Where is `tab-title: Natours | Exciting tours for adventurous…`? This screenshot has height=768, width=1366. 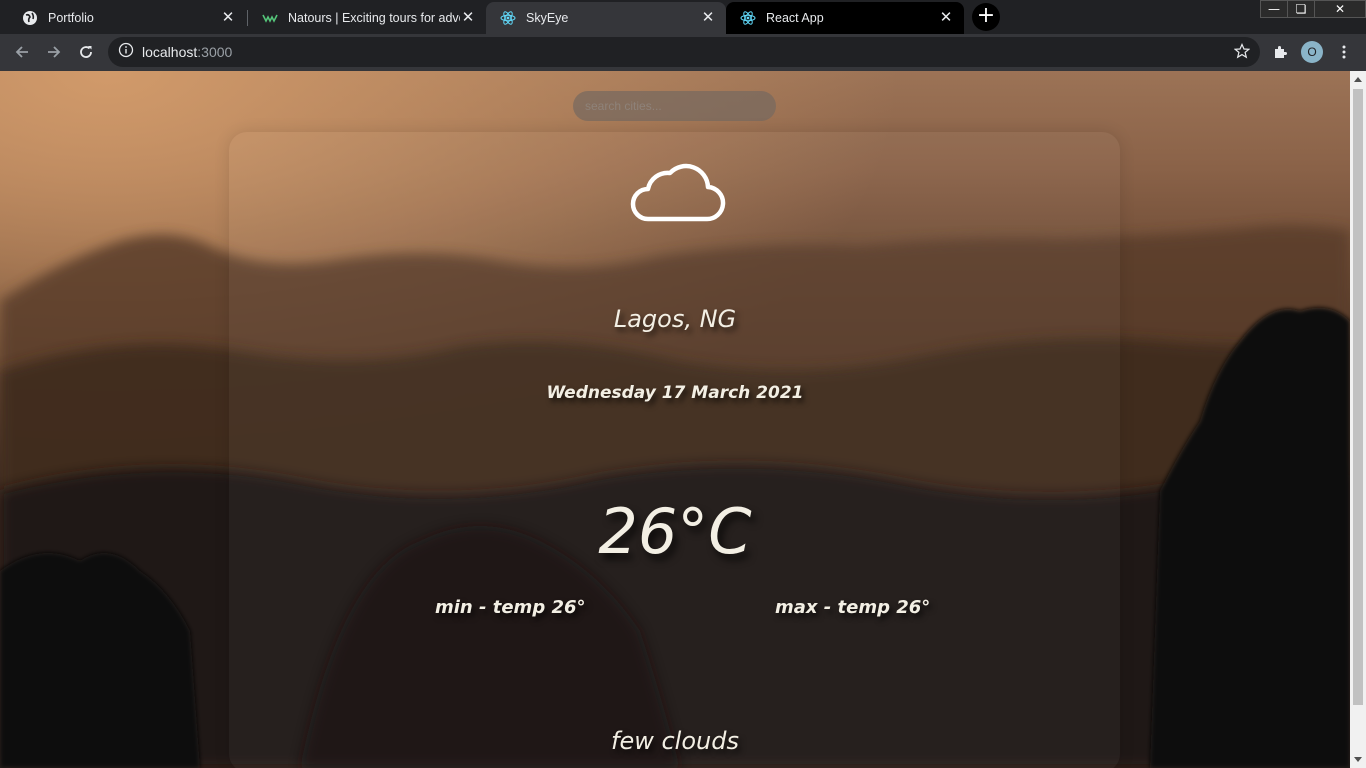 tab-title: Natours | Exciting tours for adventurous… is located at coordinates (374, 18).